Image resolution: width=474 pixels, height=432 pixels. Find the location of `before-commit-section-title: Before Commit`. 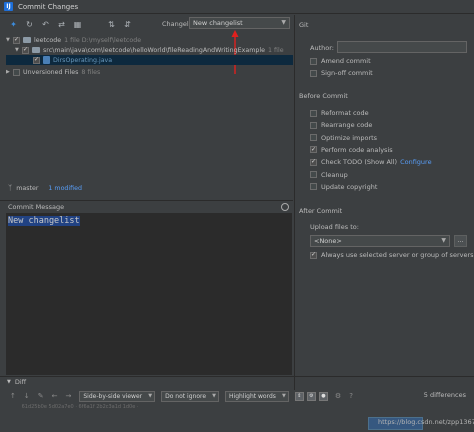

before-commit-section-title: Before Commit is located at coordinates (323, 96).